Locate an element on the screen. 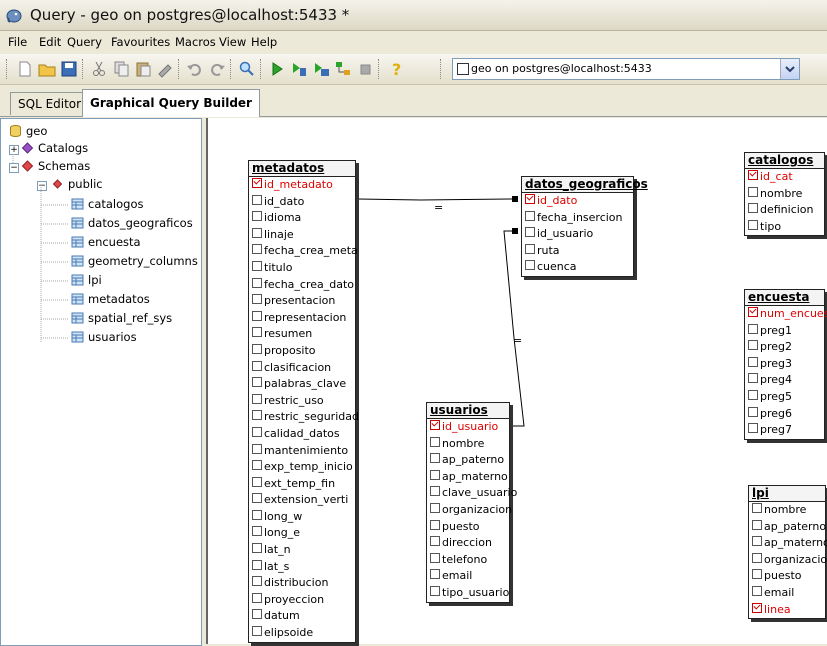 The image size is (827, 646). clear-icon is located at coordinates (165, 69).